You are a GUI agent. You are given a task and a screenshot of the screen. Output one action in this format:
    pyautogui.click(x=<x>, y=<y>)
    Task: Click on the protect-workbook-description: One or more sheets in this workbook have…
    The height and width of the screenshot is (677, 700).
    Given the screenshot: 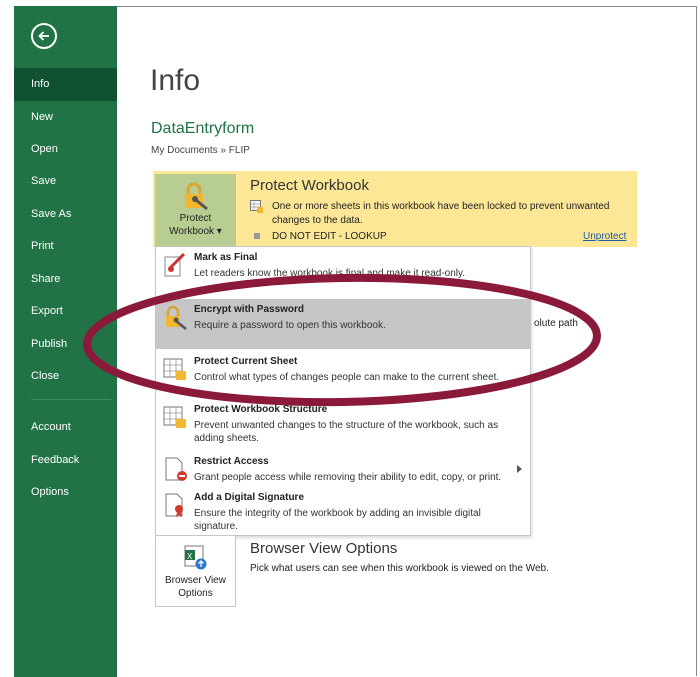 What is the action you would take?
    pyautogui.click(x=441, y=213)
    